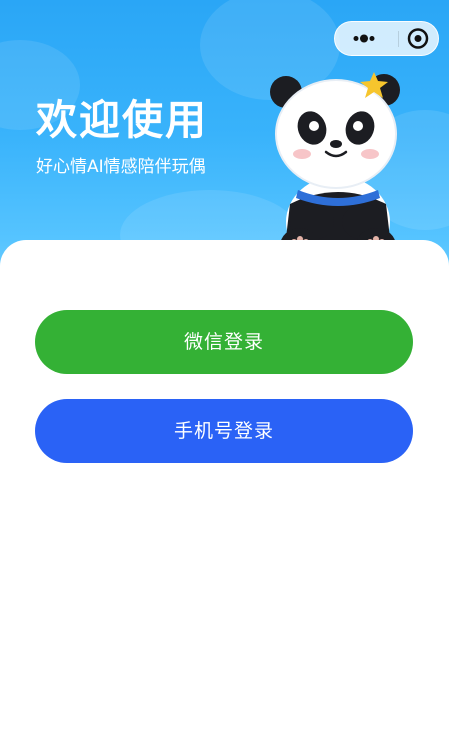 The width and height of the screenshot is (449, 737). I want to click on phone-login-button: 手机号登录, so click(224, 431).